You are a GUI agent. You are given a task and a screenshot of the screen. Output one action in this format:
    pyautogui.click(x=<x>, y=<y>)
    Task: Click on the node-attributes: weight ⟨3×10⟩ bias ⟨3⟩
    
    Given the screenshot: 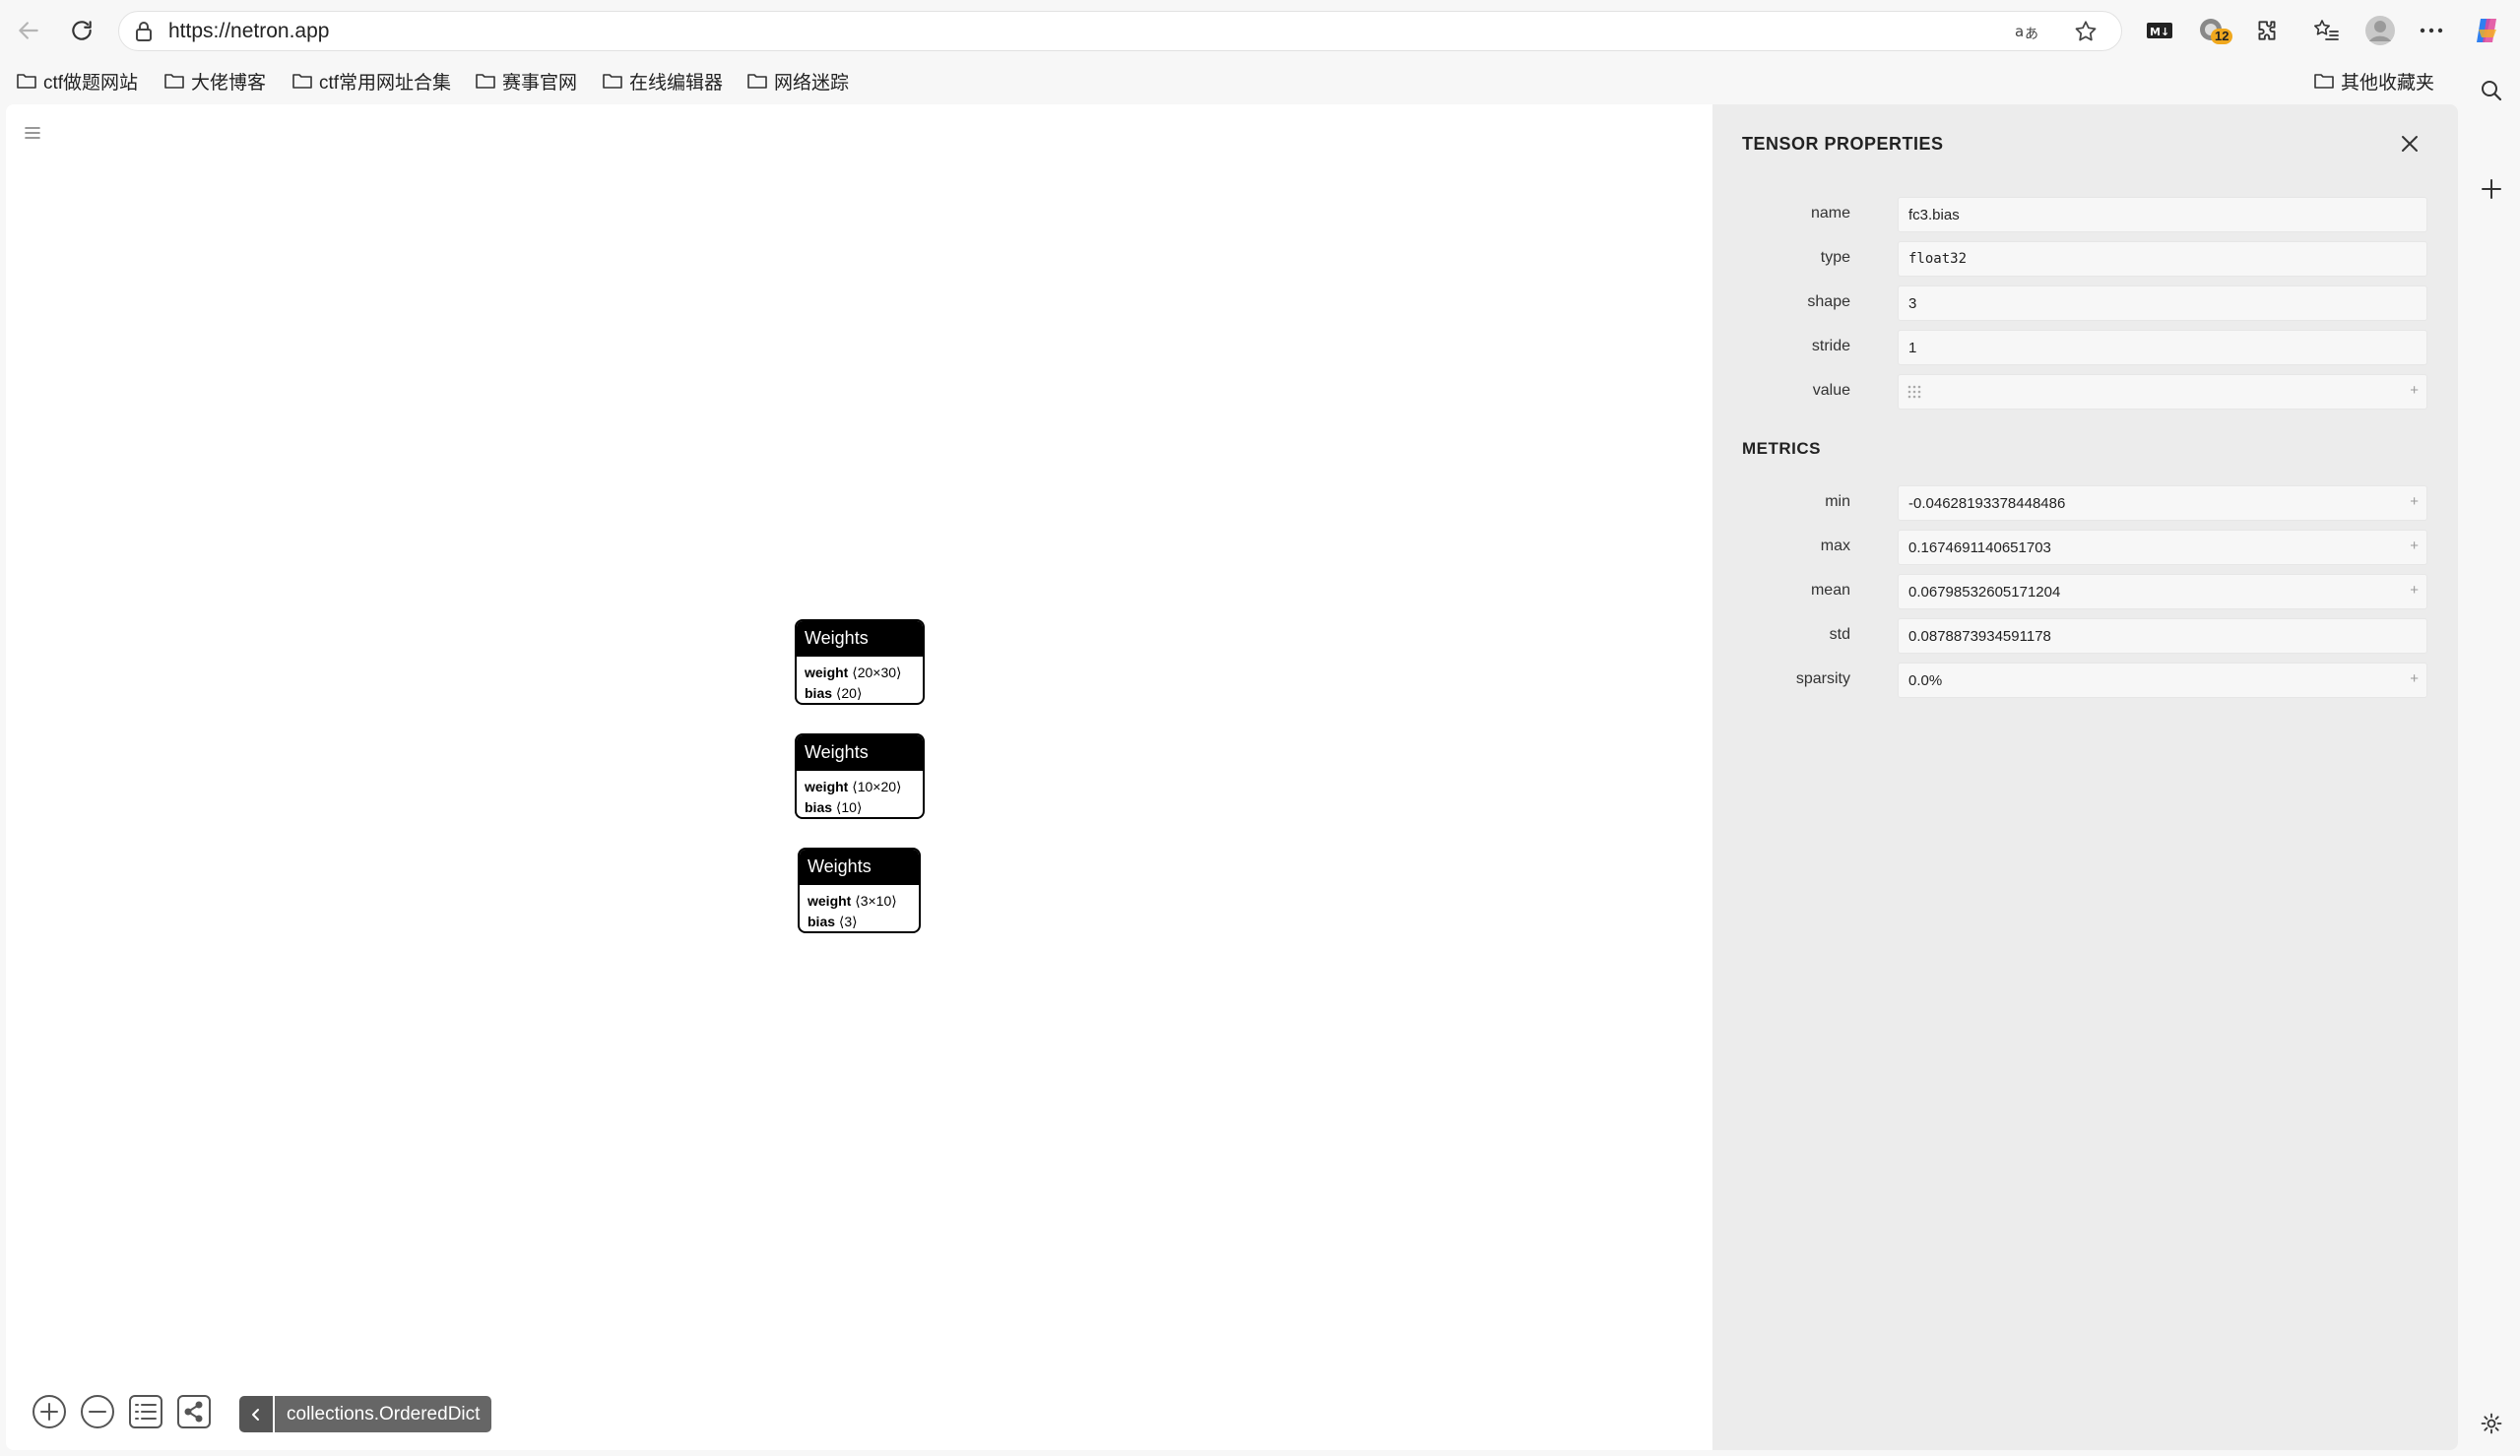 What is the action you would take?
    pyautogui.click(x=859, y=908)
    